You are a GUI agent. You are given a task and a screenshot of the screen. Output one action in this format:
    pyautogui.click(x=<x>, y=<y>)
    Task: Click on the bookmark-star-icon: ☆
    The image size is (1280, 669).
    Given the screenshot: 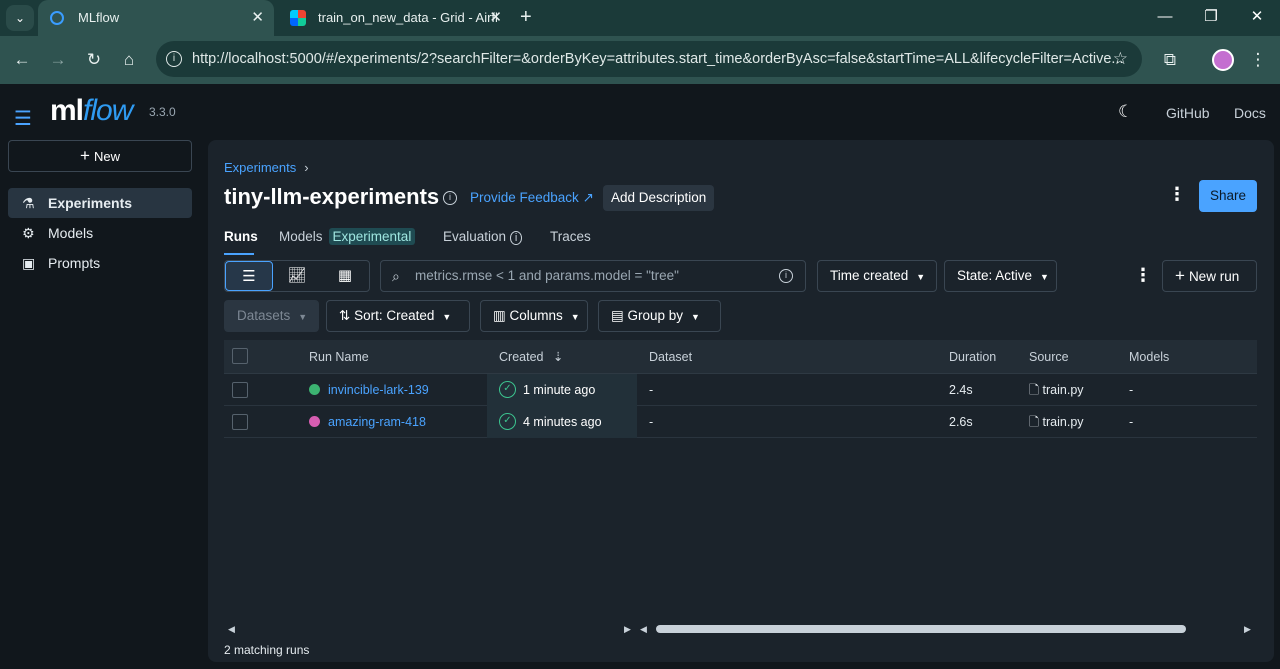 What is the action you would take?
    pyautogui.click(x=1120, y=59)
    